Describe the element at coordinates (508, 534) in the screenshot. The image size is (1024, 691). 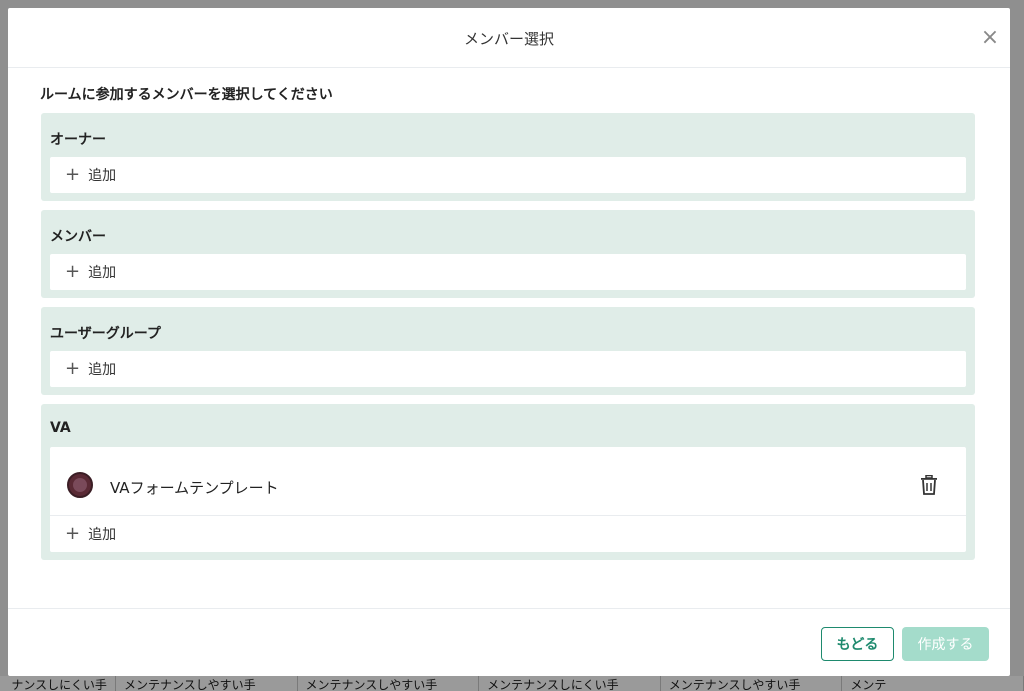
I see `add-va-button: + 追加` at that location.